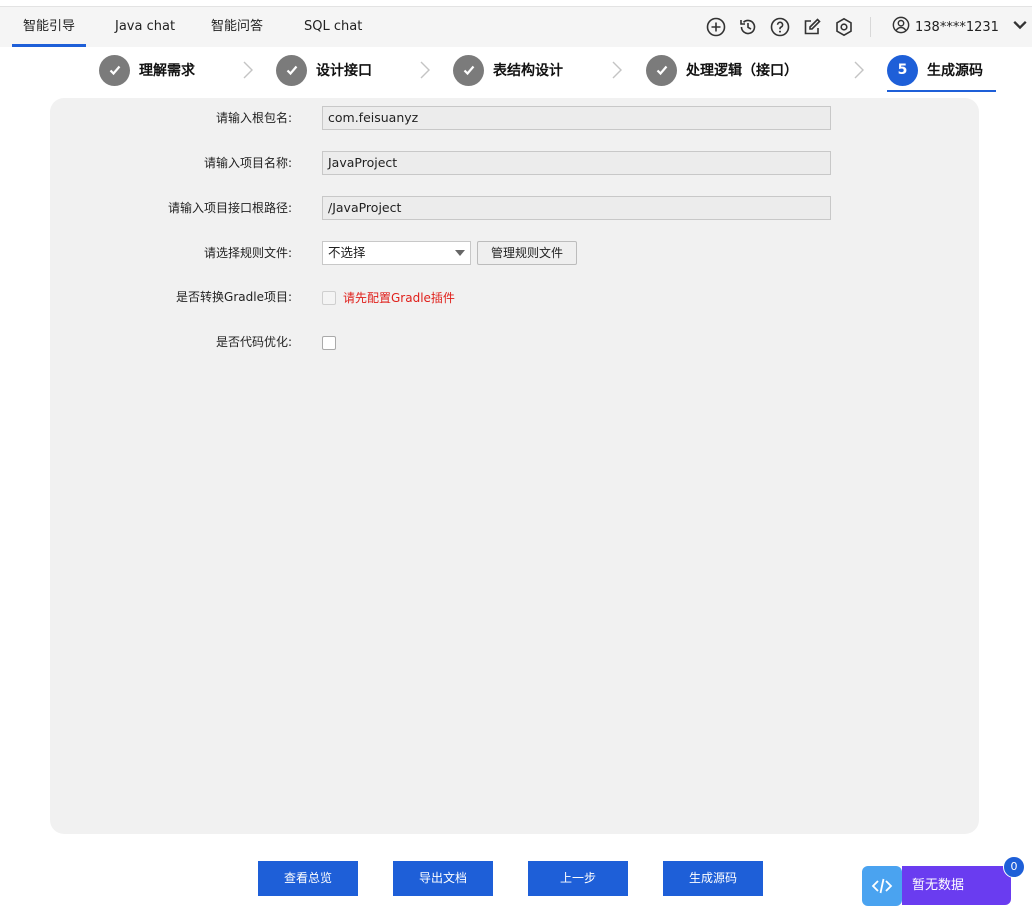 The image size is (1032, 910). I want to click on optimize-checkbox, so click(329, 343).